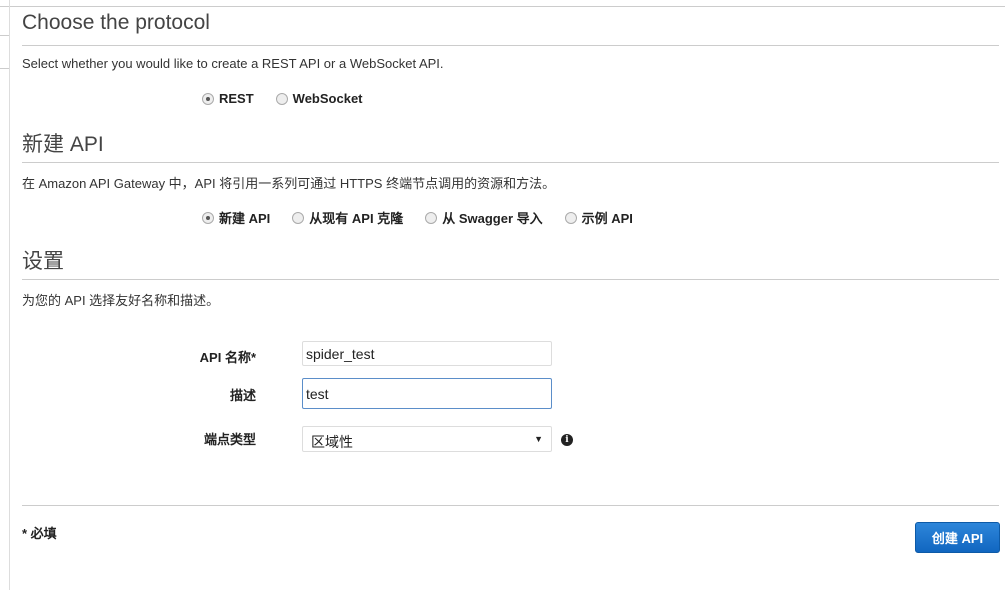 This screenshot has width=1005, height=590. What do you see at coordinates (607, 218) in the screenshot?
I see `radio-label: 示例 API` at bounding box center [607, 218].